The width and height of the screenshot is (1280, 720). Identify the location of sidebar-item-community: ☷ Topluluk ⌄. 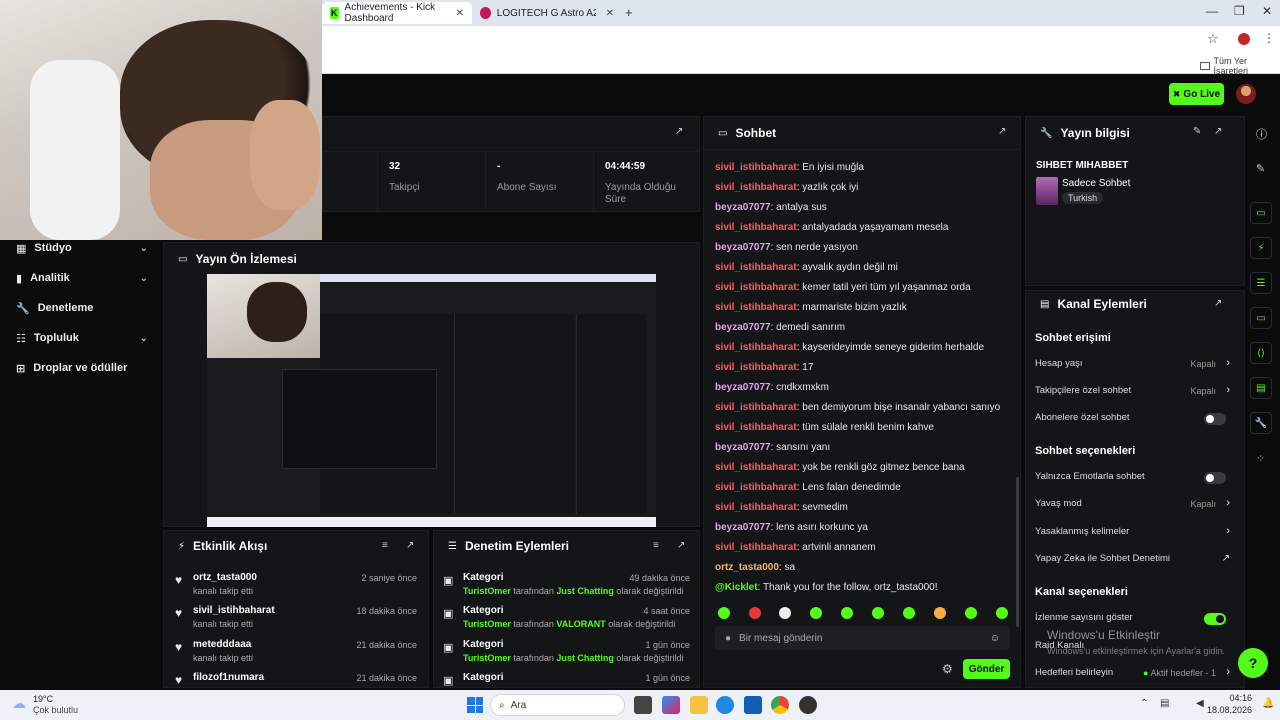
(82, 338).